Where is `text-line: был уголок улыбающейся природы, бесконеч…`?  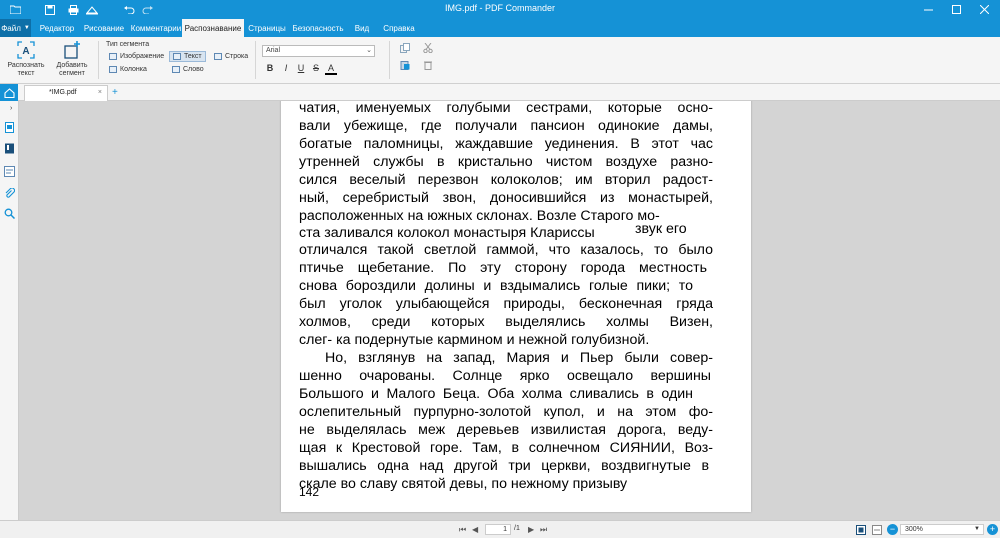
text-line: был уголок улыбающейся природы, бесконеч… is located at coordinates (506, 304).